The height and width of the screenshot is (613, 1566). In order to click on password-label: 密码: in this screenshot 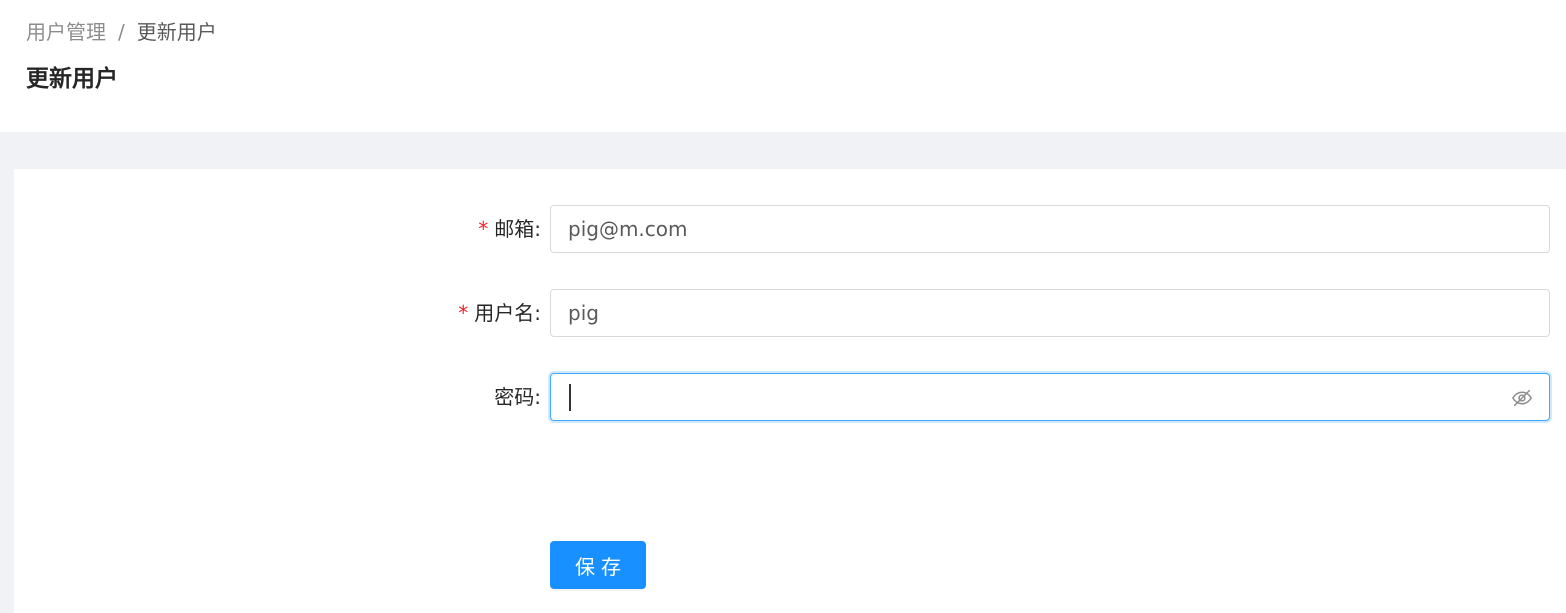, I will do `click(517, 397)`.